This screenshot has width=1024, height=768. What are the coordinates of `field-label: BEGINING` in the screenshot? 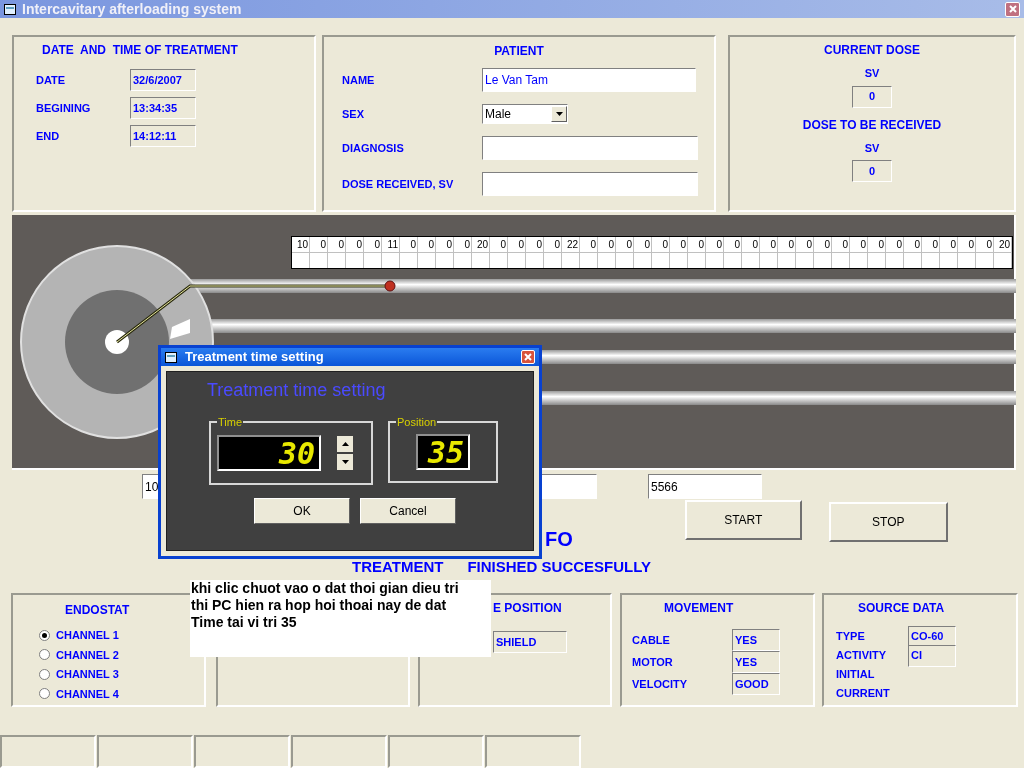 It's located at (64, 108).